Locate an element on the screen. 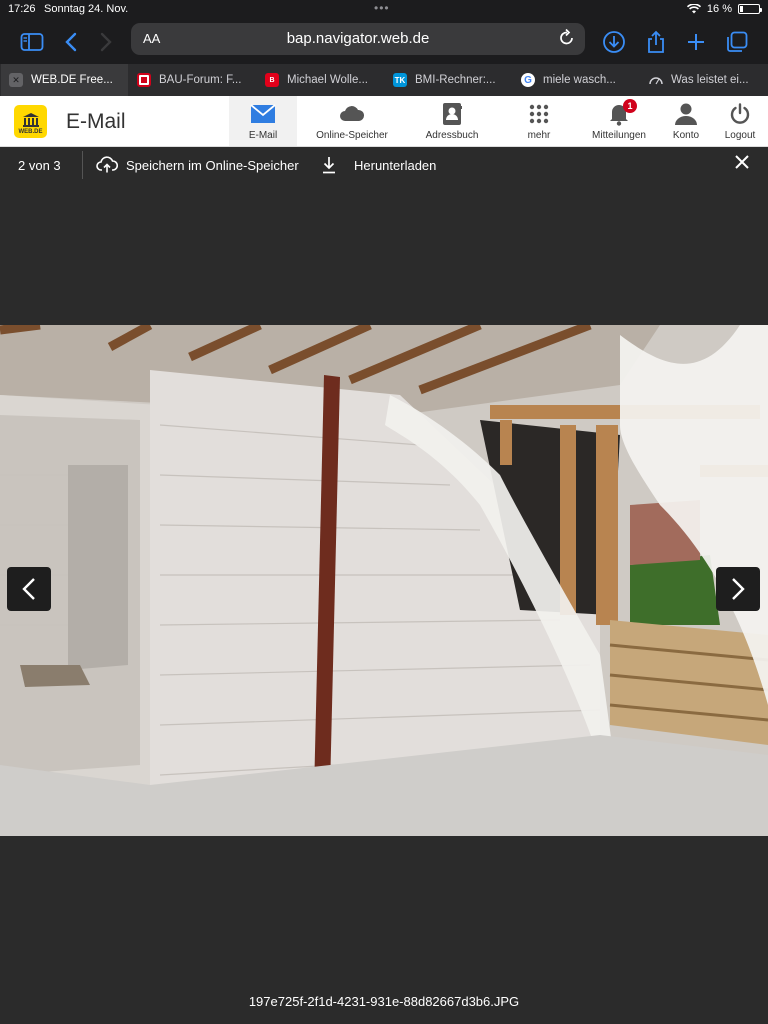  save-to-cloud-button: Speichern im Online-Speicher is located at coordinates (197, 165).